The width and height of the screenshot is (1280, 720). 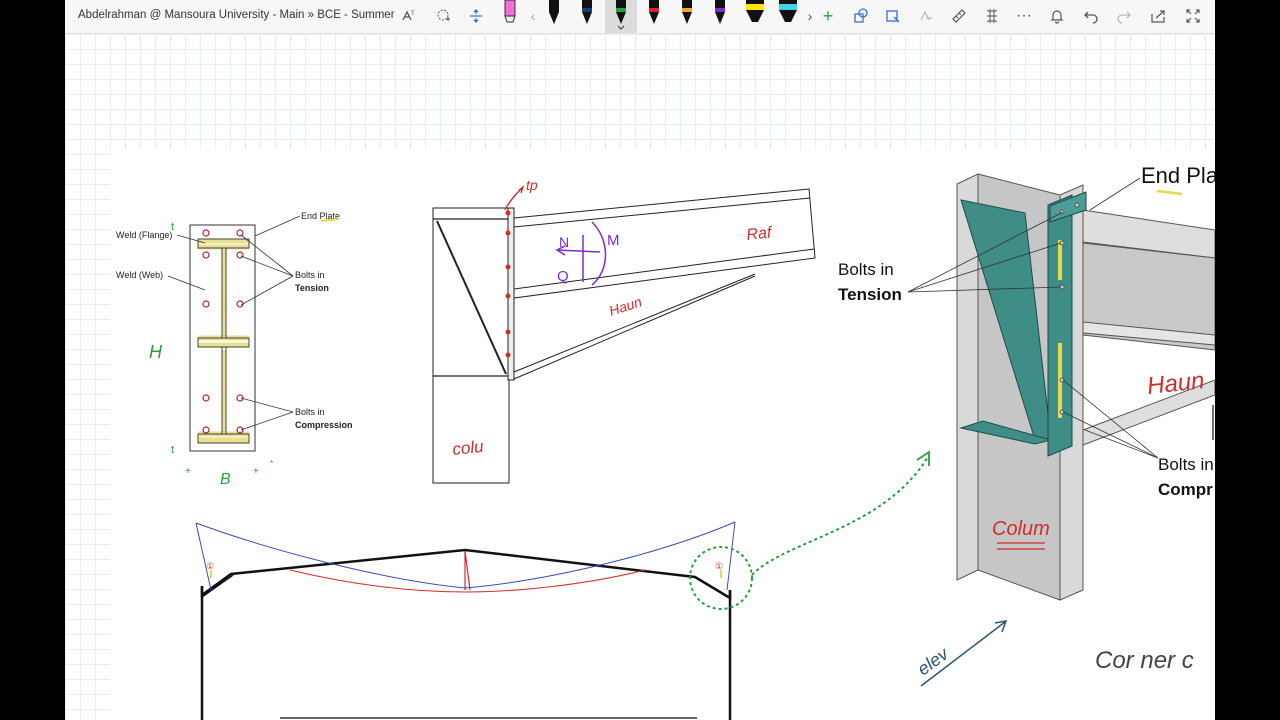 What do you see at coordinates (144, 235) in the screenshot?
I see `label-weld-flange: Weld (Flange)` at bounding box center [144, 235].